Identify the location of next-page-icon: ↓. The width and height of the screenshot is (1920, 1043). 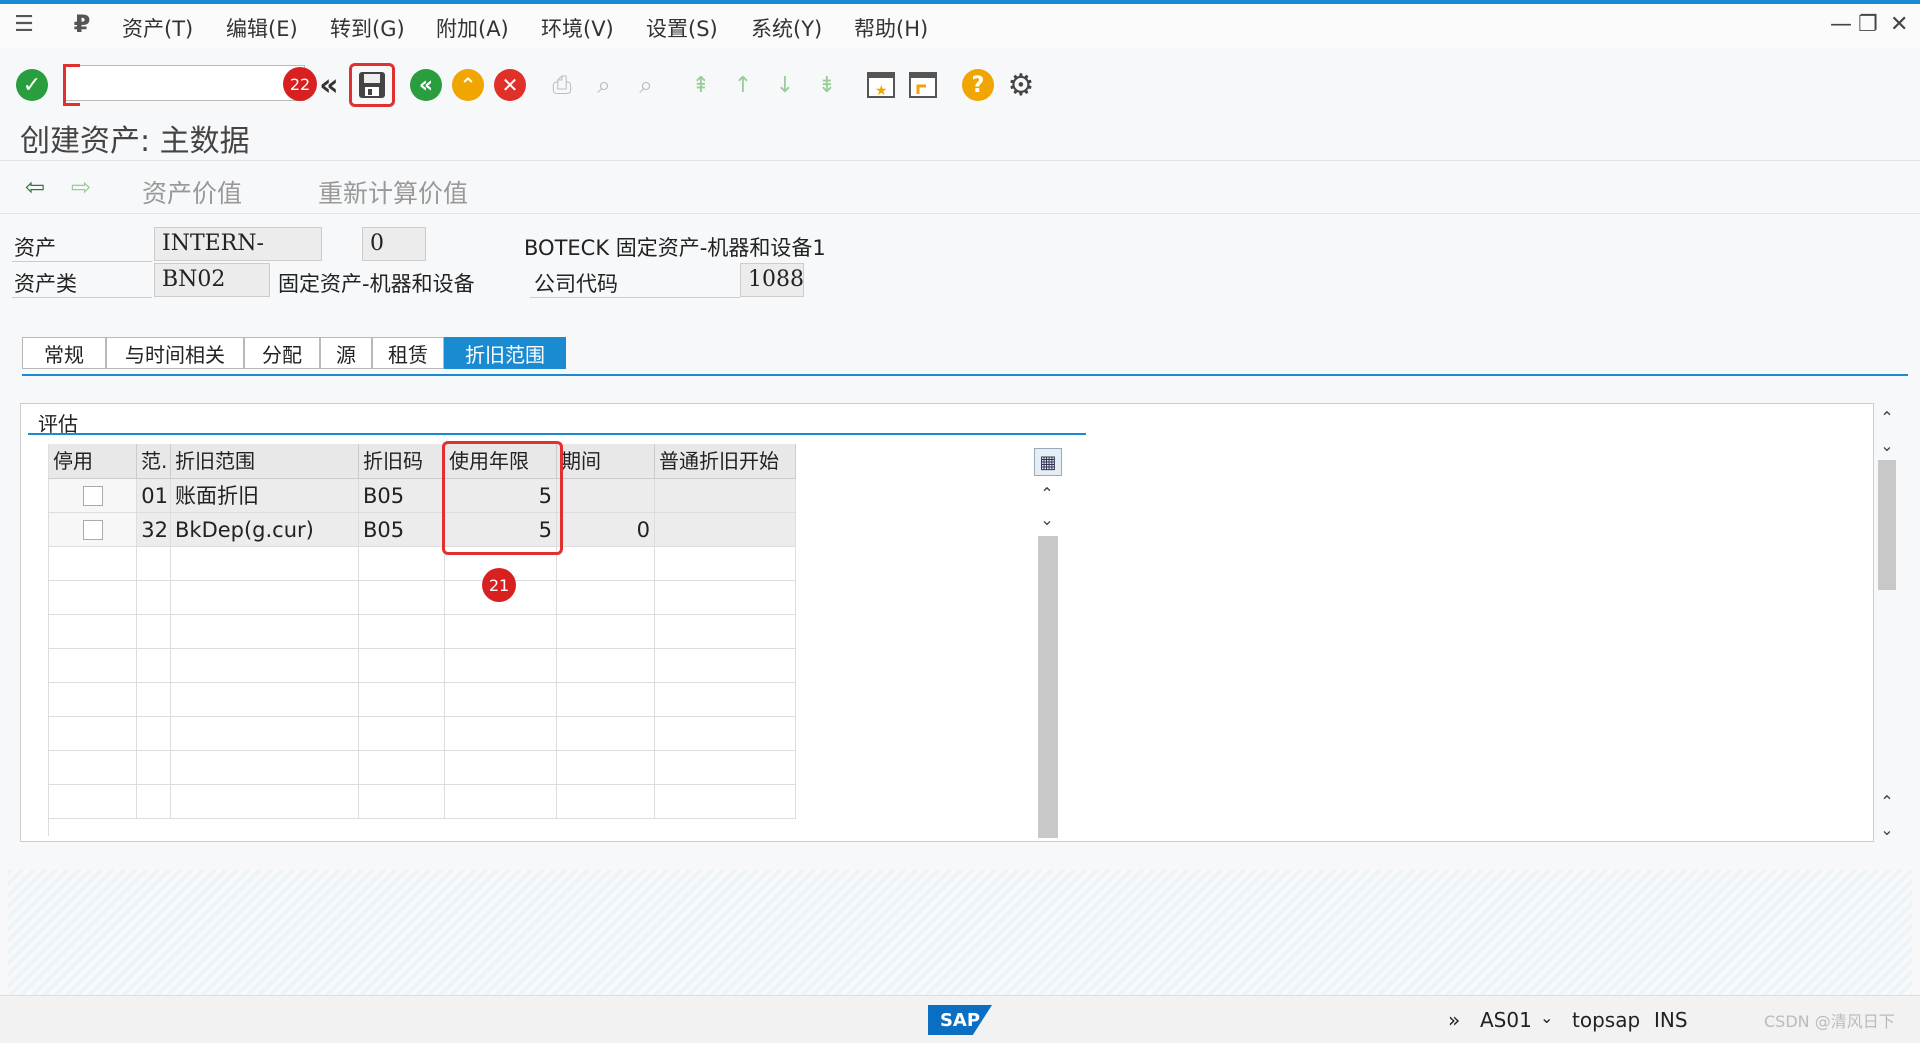
(785, 85).